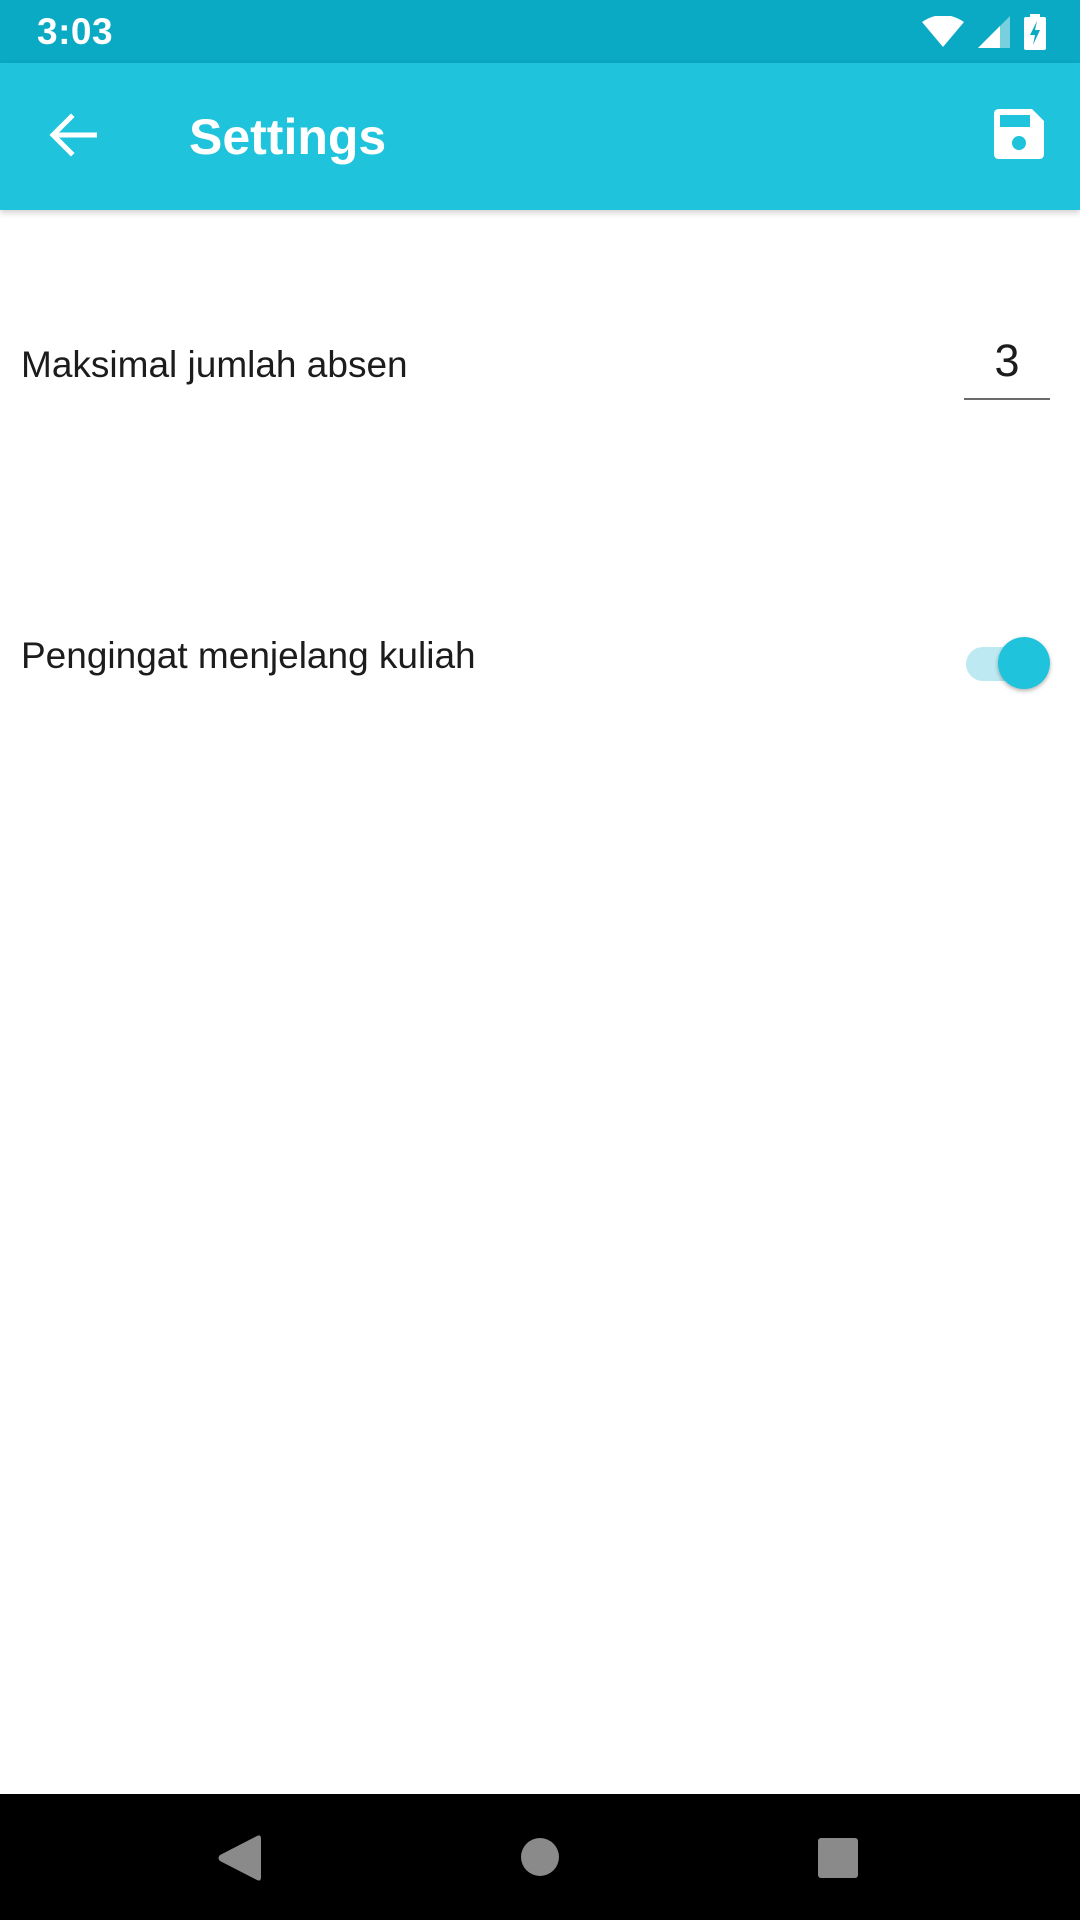  I want to click on status-time: 3:03, so click(75, 31).